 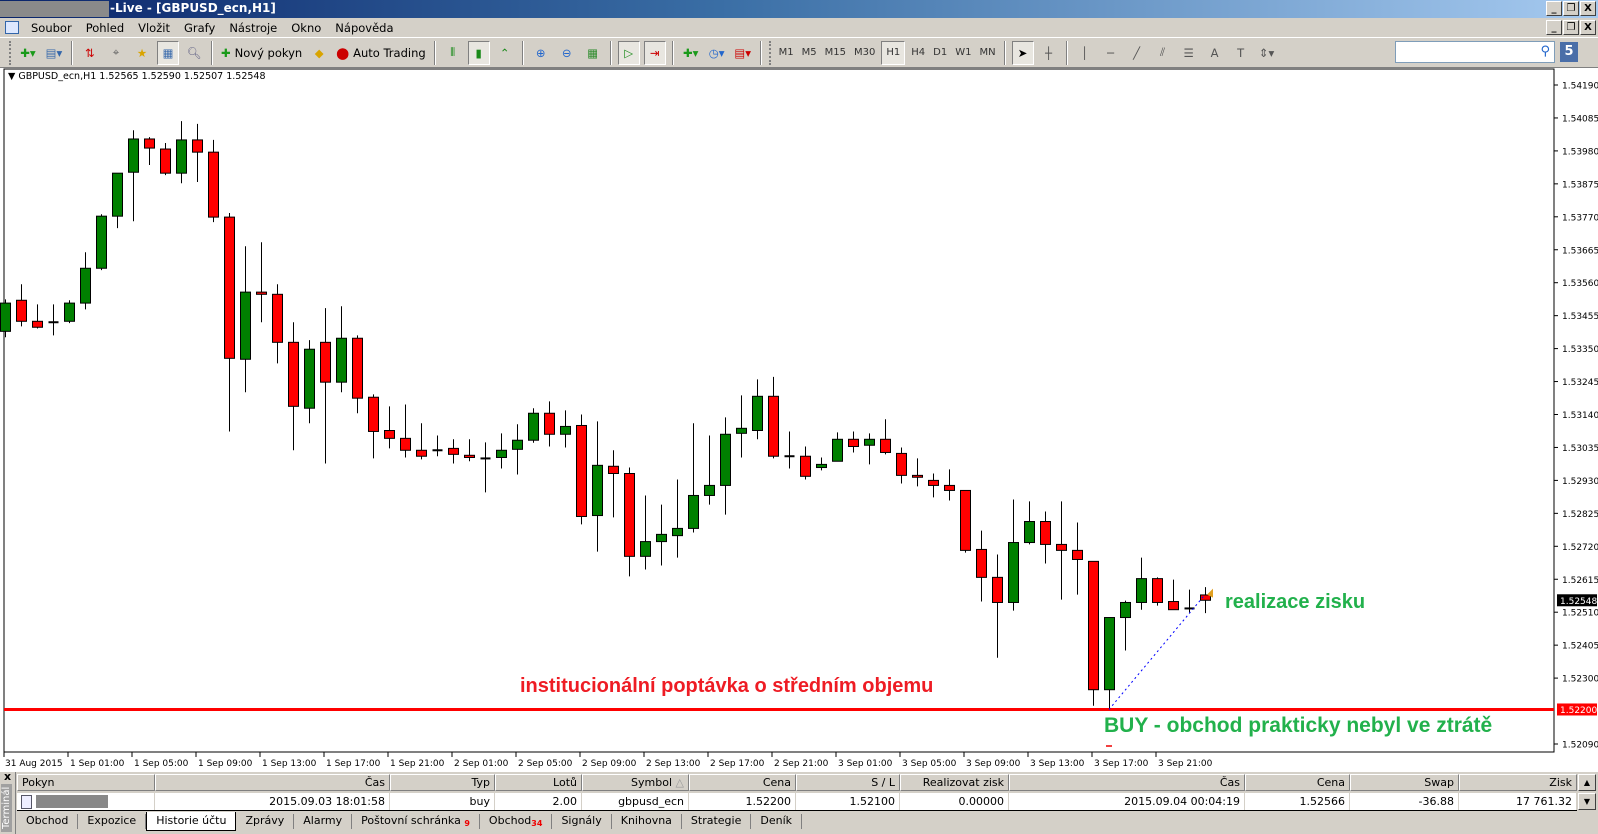 I want to click on navigator-icon: ⌖, so click(x=116, y=53).